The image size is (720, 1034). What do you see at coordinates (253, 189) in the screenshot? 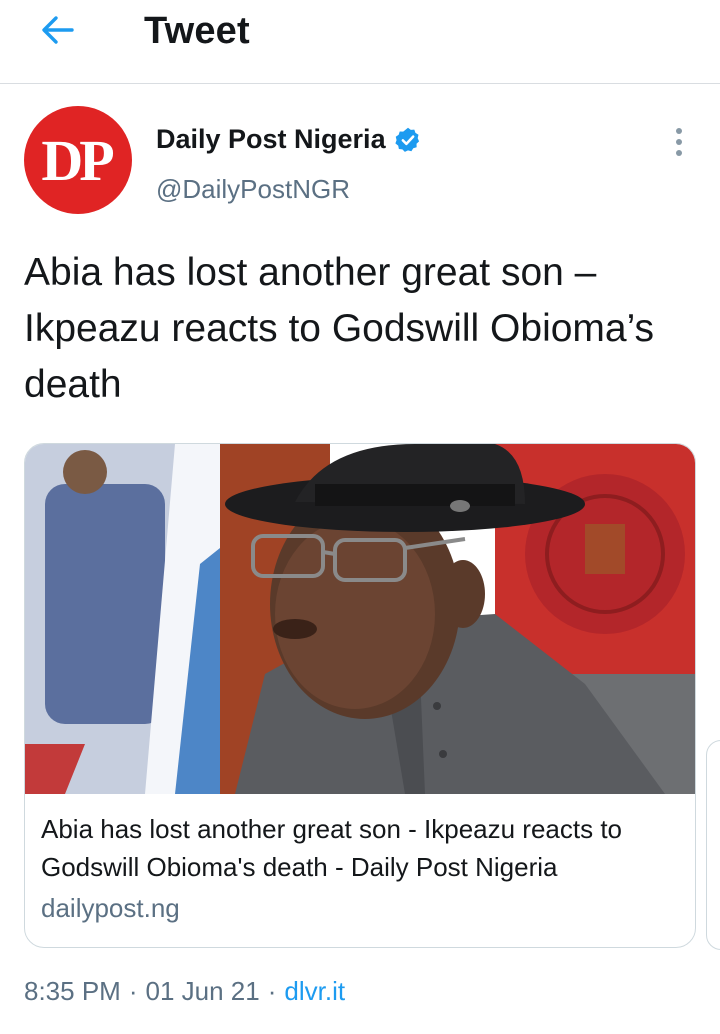
I see `author-handle: @DailyPostNGR` at bounding box center [253, 189].